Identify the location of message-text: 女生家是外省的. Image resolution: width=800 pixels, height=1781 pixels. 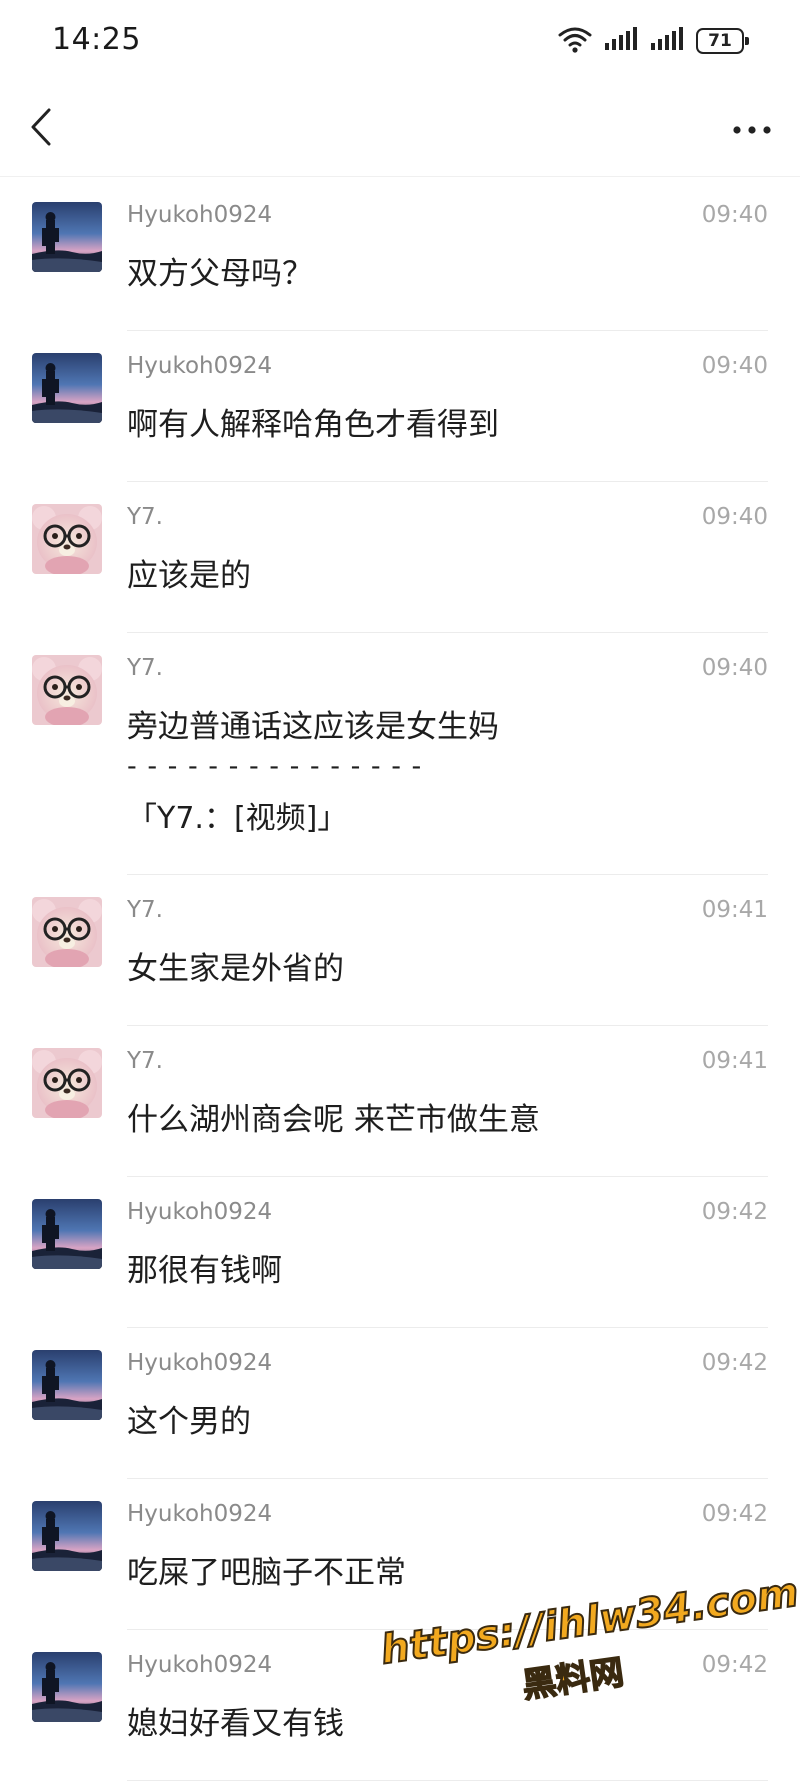
(235, 969).